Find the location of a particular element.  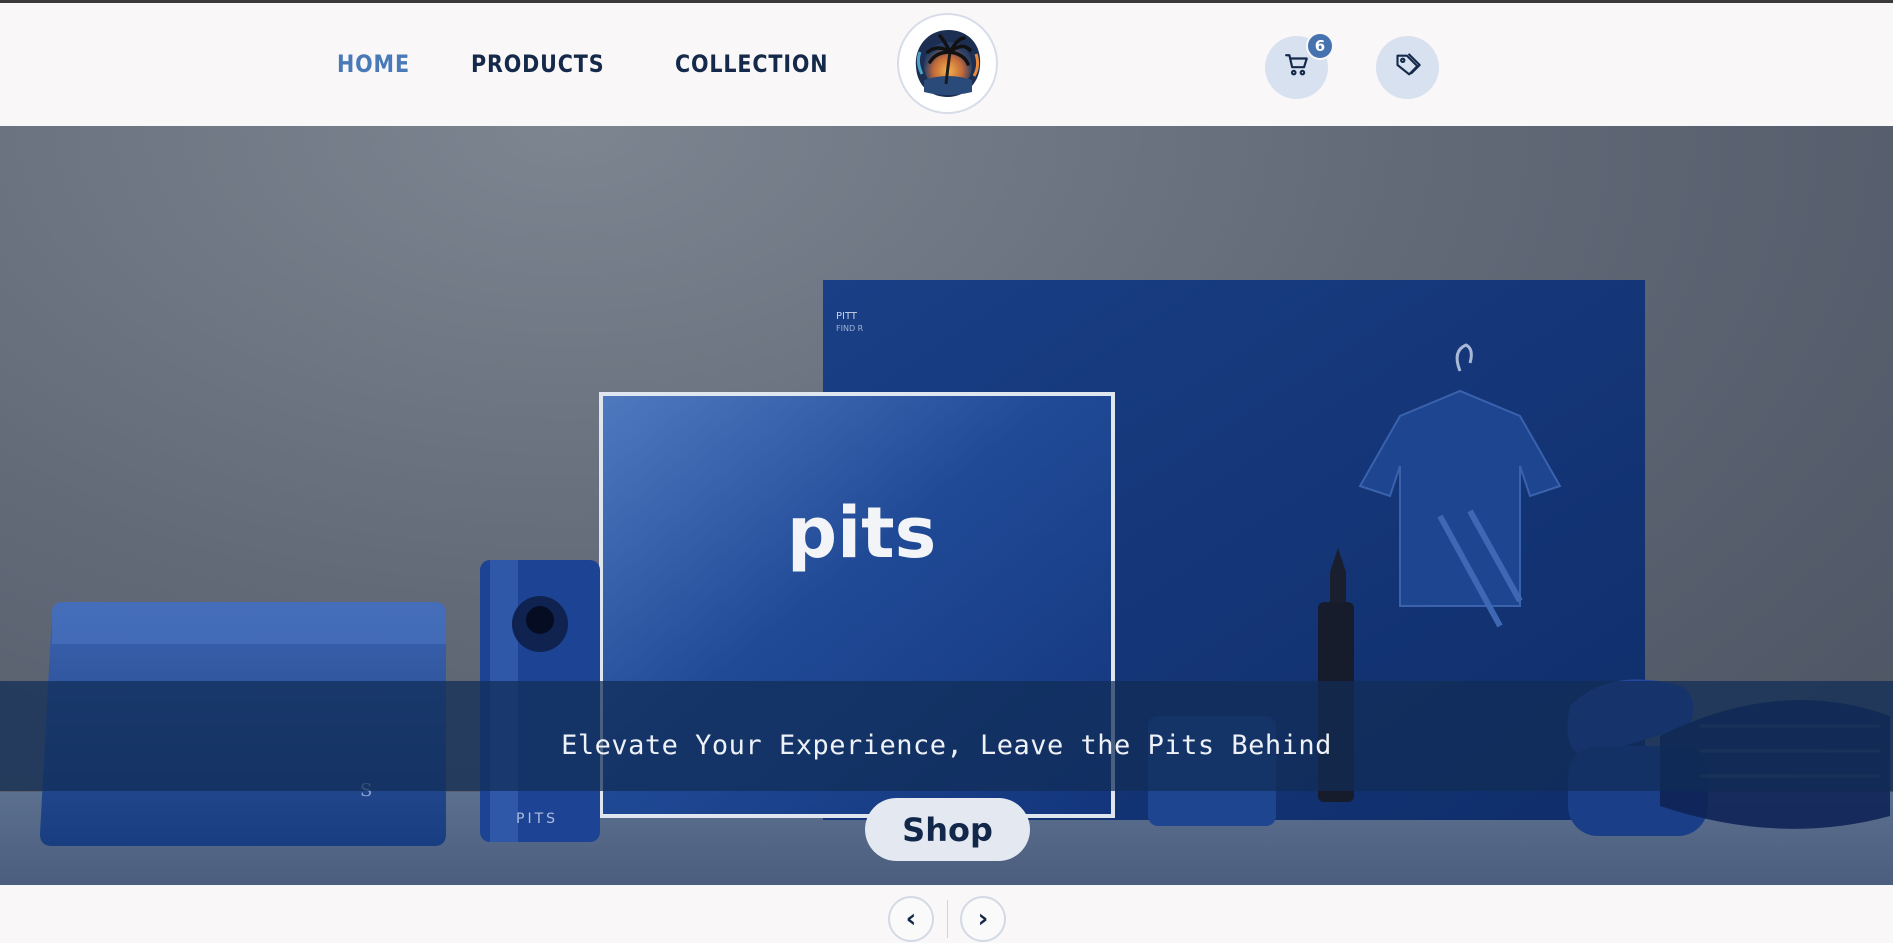

main-nav: HOME PRODUCTS COLLECTION is located at coordinates (595, 64).